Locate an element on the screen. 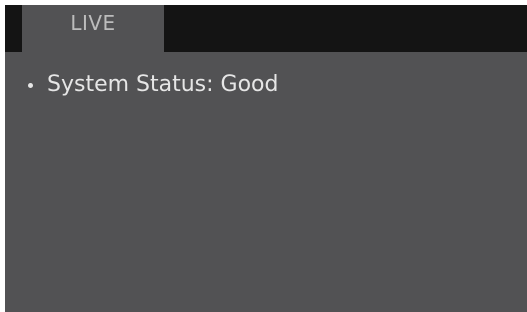 The height and width of the screenshot is (312, 527). tab-strip: LIVE is located at coordinates (266, 28).